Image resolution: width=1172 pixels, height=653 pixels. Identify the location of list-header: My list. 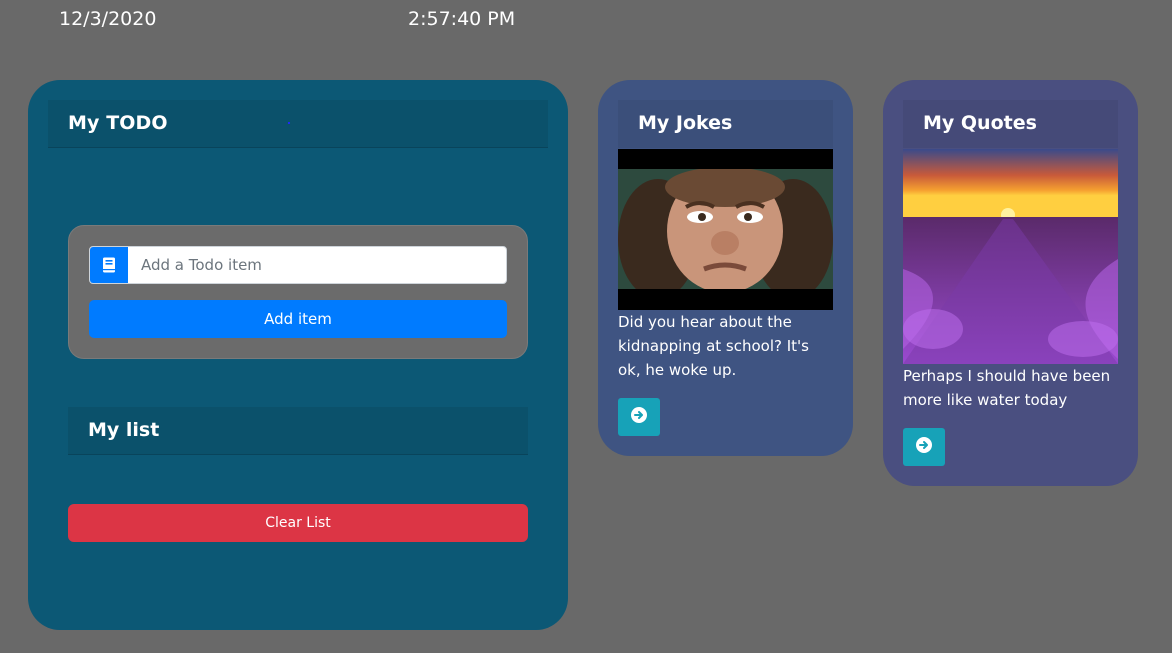
(298, 431).